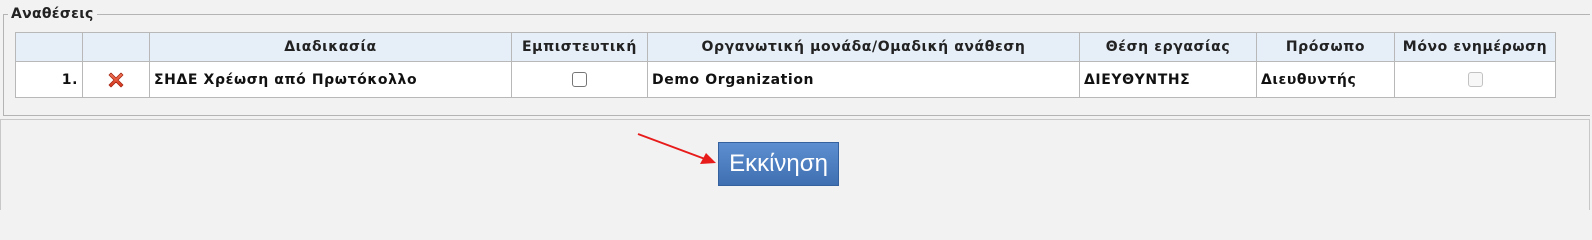 The height and width of the screenshot is (240, 1592). What do you see at coordinates (1325, 79) in the screenshot?
I see `row-person: Διευθυντής` at bounding box center [1325, 79].